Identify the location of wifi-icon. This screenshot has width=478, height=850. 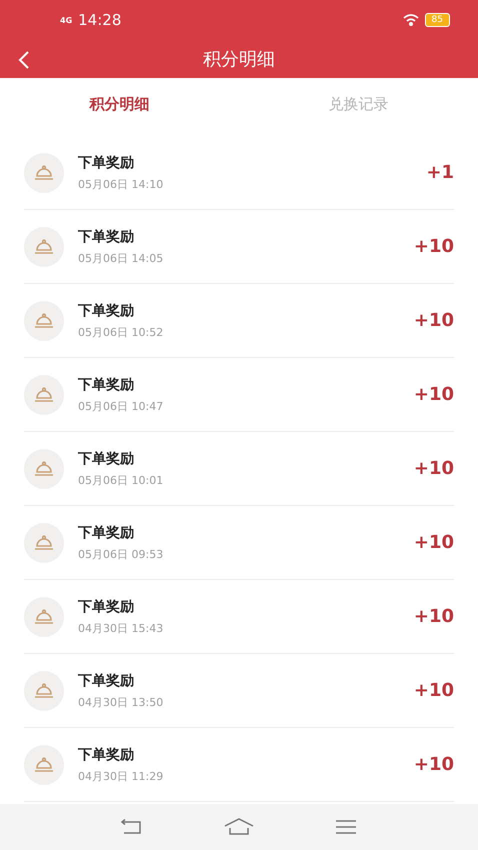
(410, 20).